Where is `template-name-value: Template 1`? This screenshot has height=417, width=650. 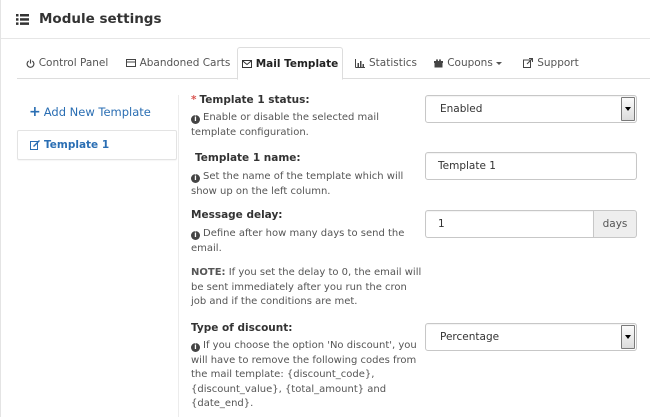 template-name-value: Template 1 is located at coordinates (467, 166).